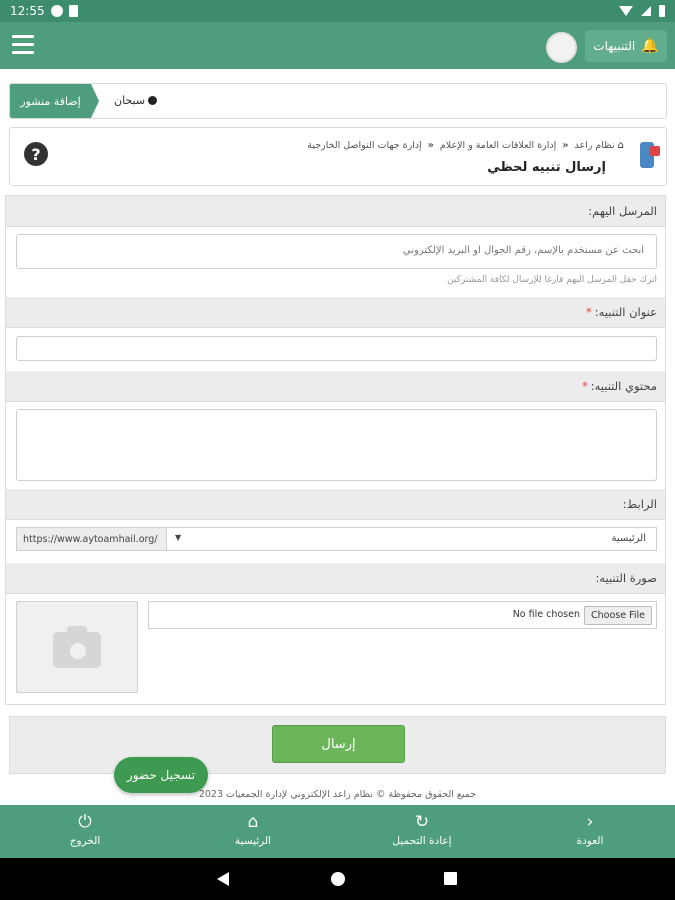 The width and height of the screenshot is (675, 900). I want to click on app-notification-icon, so click(56, 11).